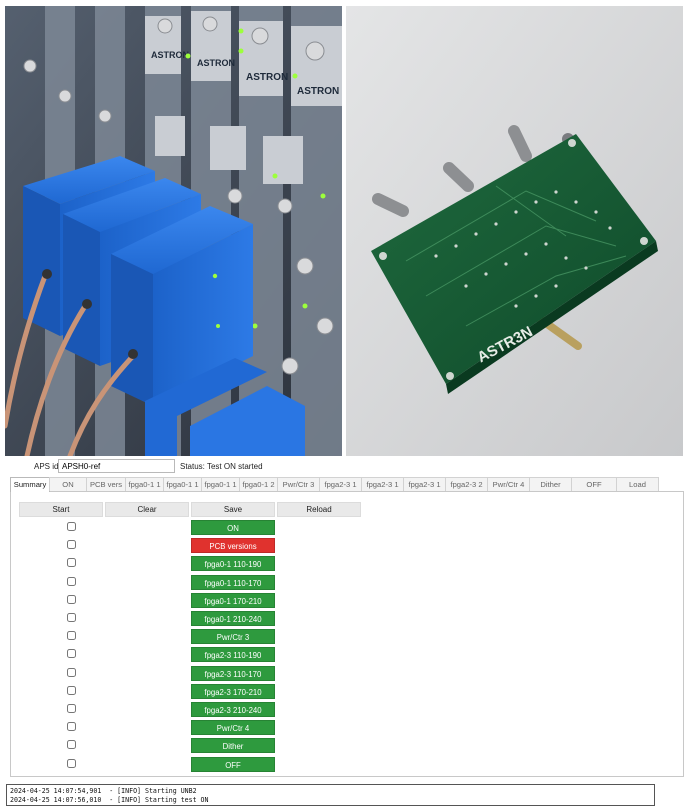 The height and width of the screenshot is (806, 690). Describe the element at coordinates (348, 728) in the screenshot. I see `test-row: Pwr/Ctr 4` at that location.